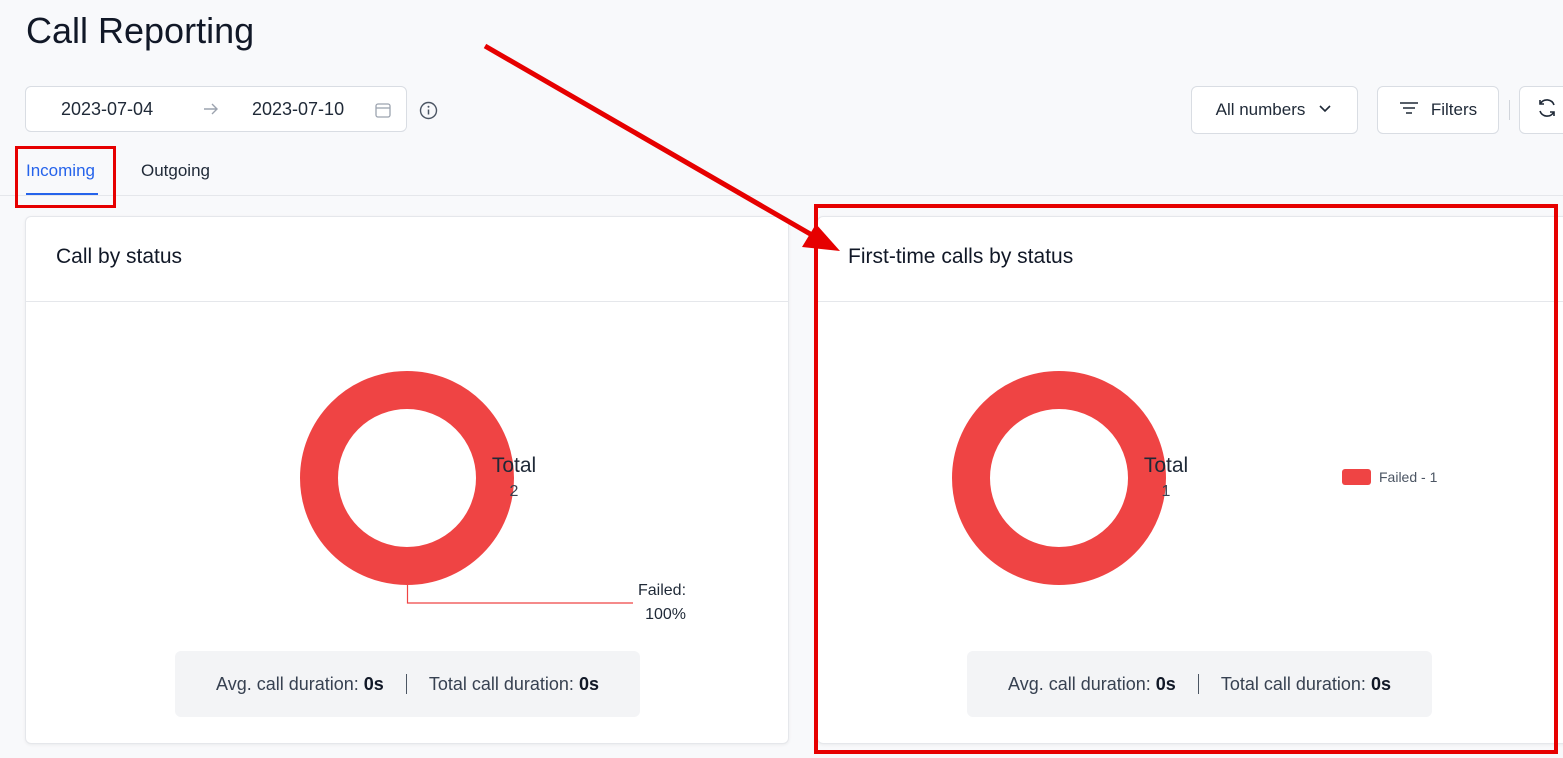 The height and width of the screenshot is (758, 1563). I want to click on filter-icon, so click(1409, 110).